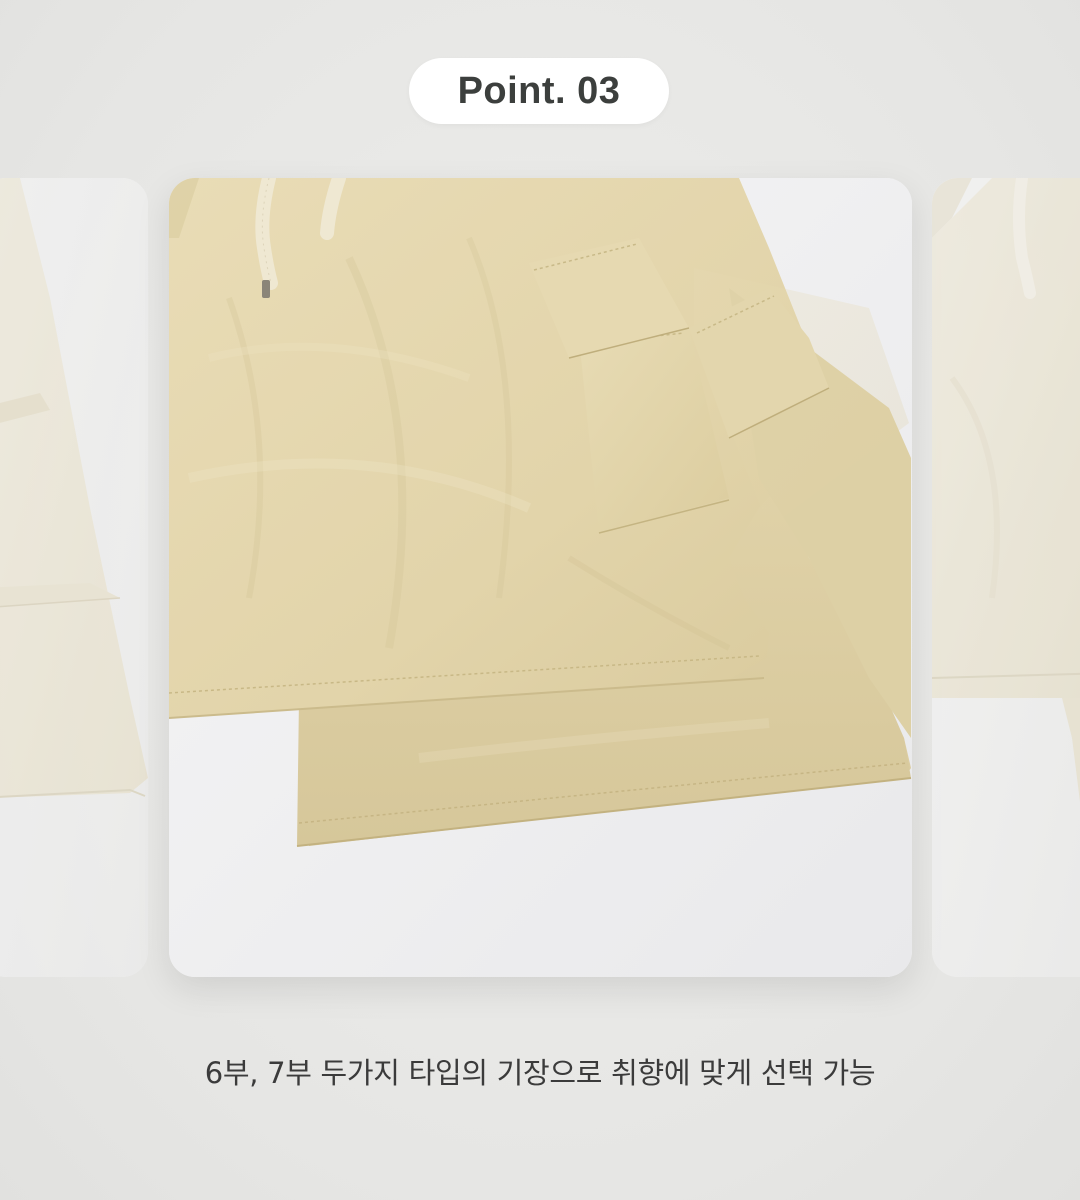 Image resolution: width=1080 pixels, height=1200 pixels. I want to click on skirt-photo-previous, so click(74, 577).